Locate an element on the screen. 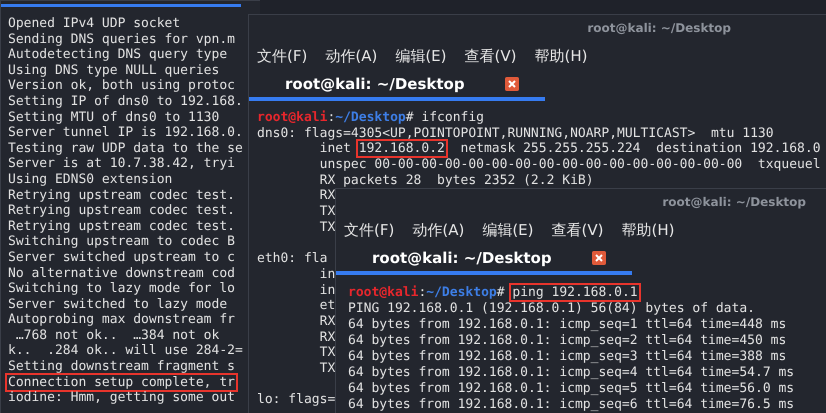 Image resolution: width=826 pixels, height=413 pixels. output-line: PING 192.168.0.1 (192.168.0.1) 56(84) bytes of data. is located at coordinates (551, 308).